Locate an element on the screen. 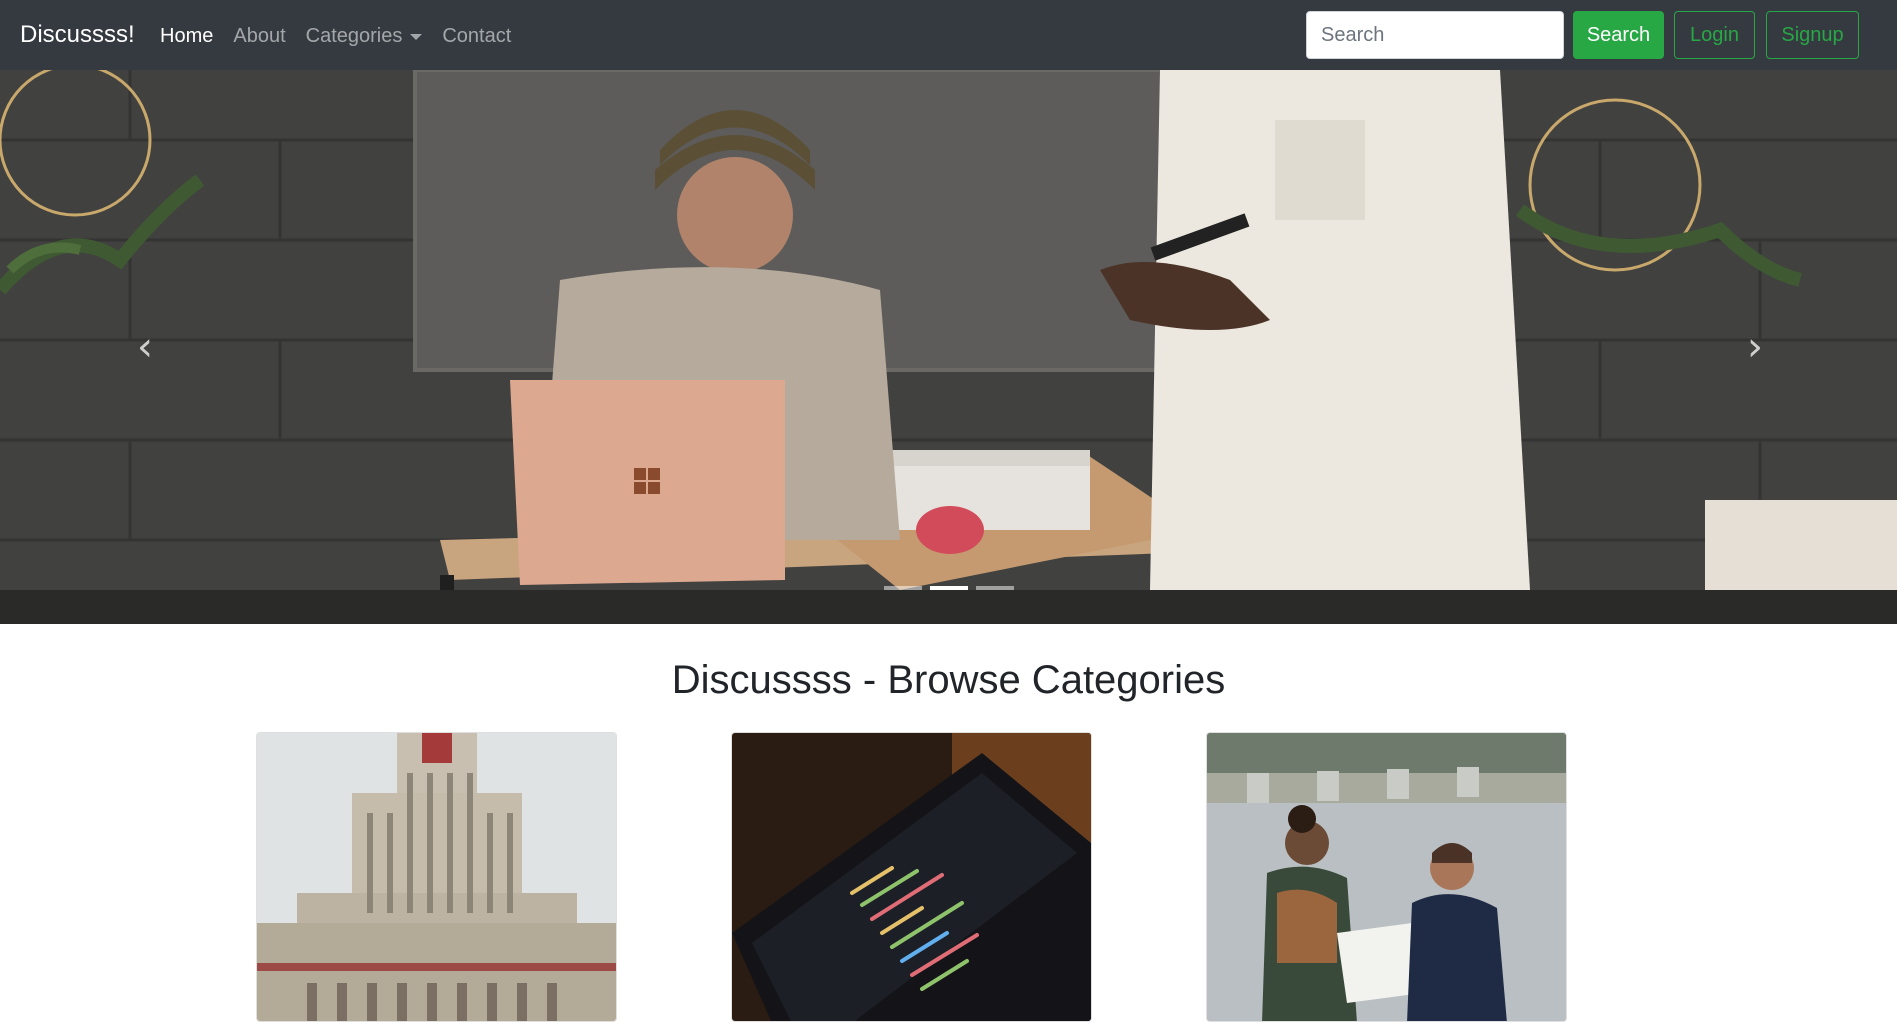  nav-link-label: Home is located at coordinates (187, 36).